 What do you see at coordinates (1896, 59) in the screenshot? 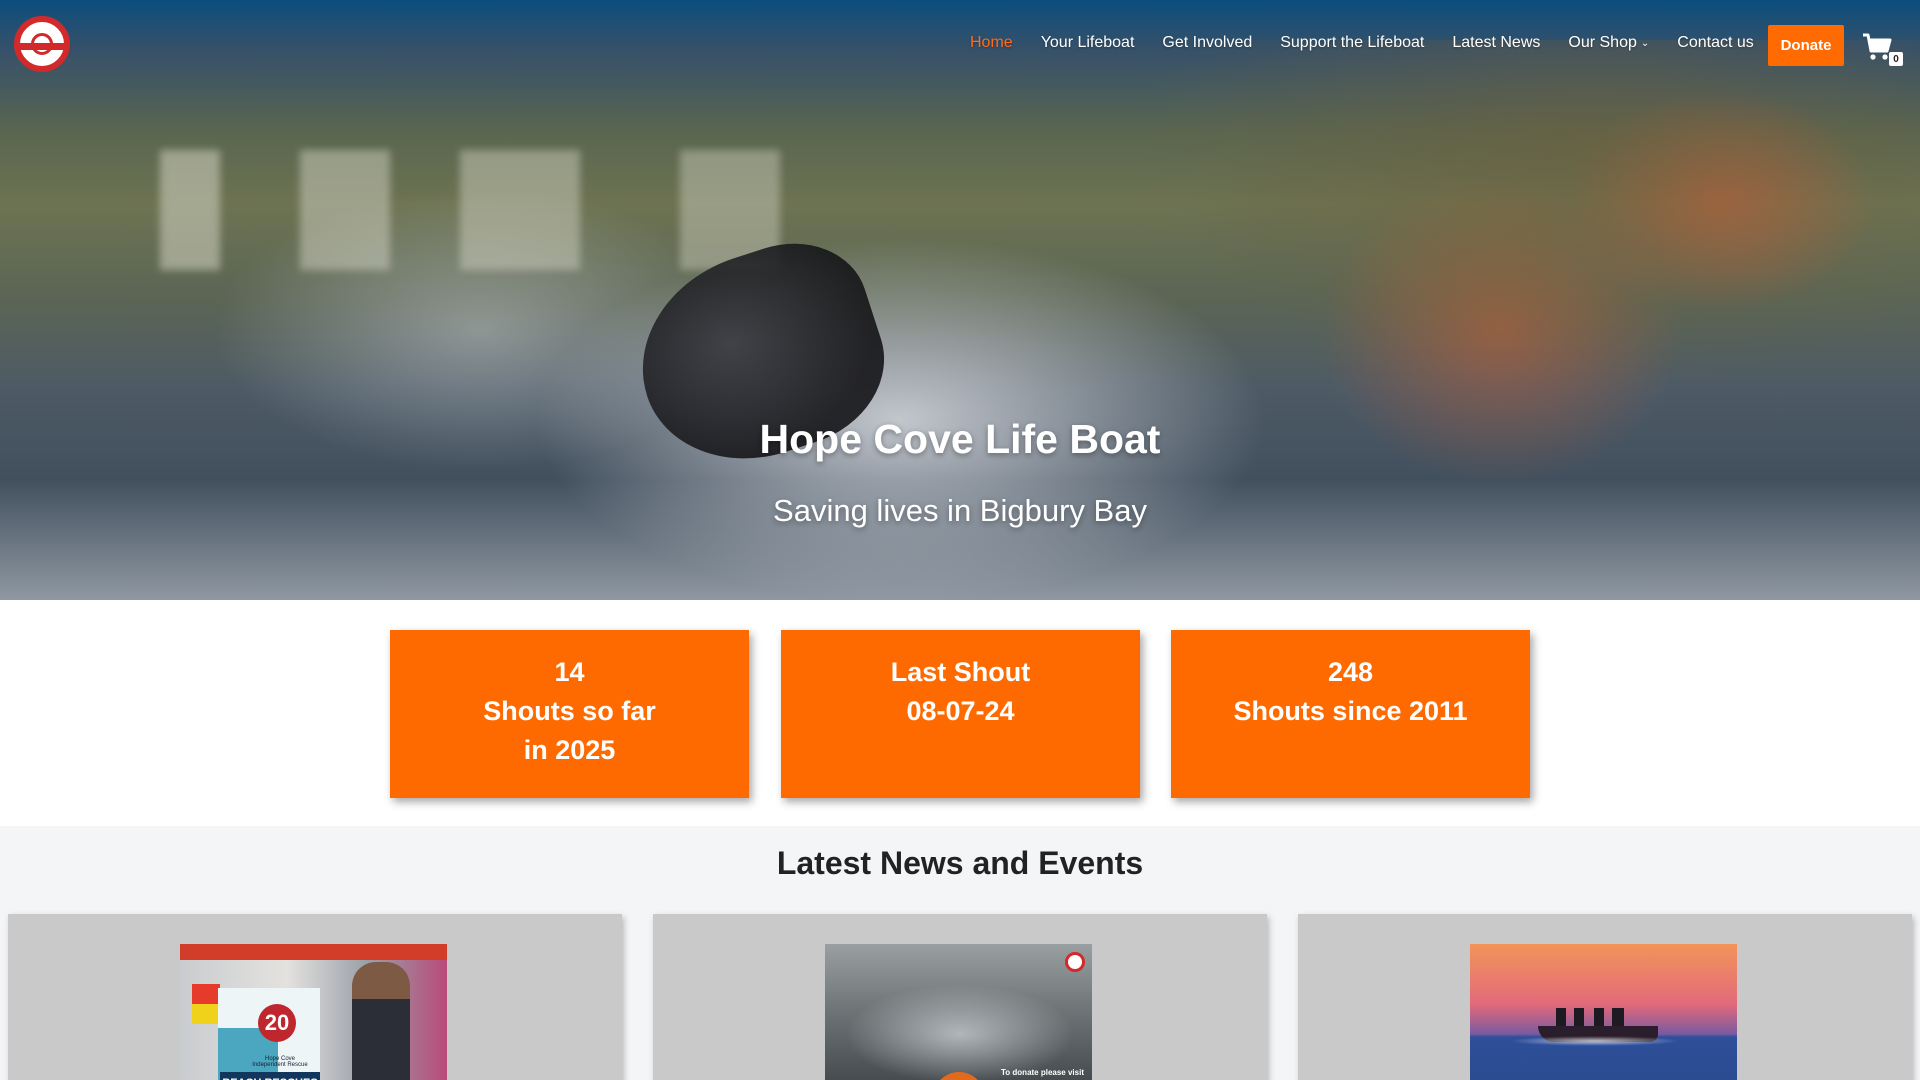
I see `cart-count-badge: 0` at bounding box center [1896, 59].